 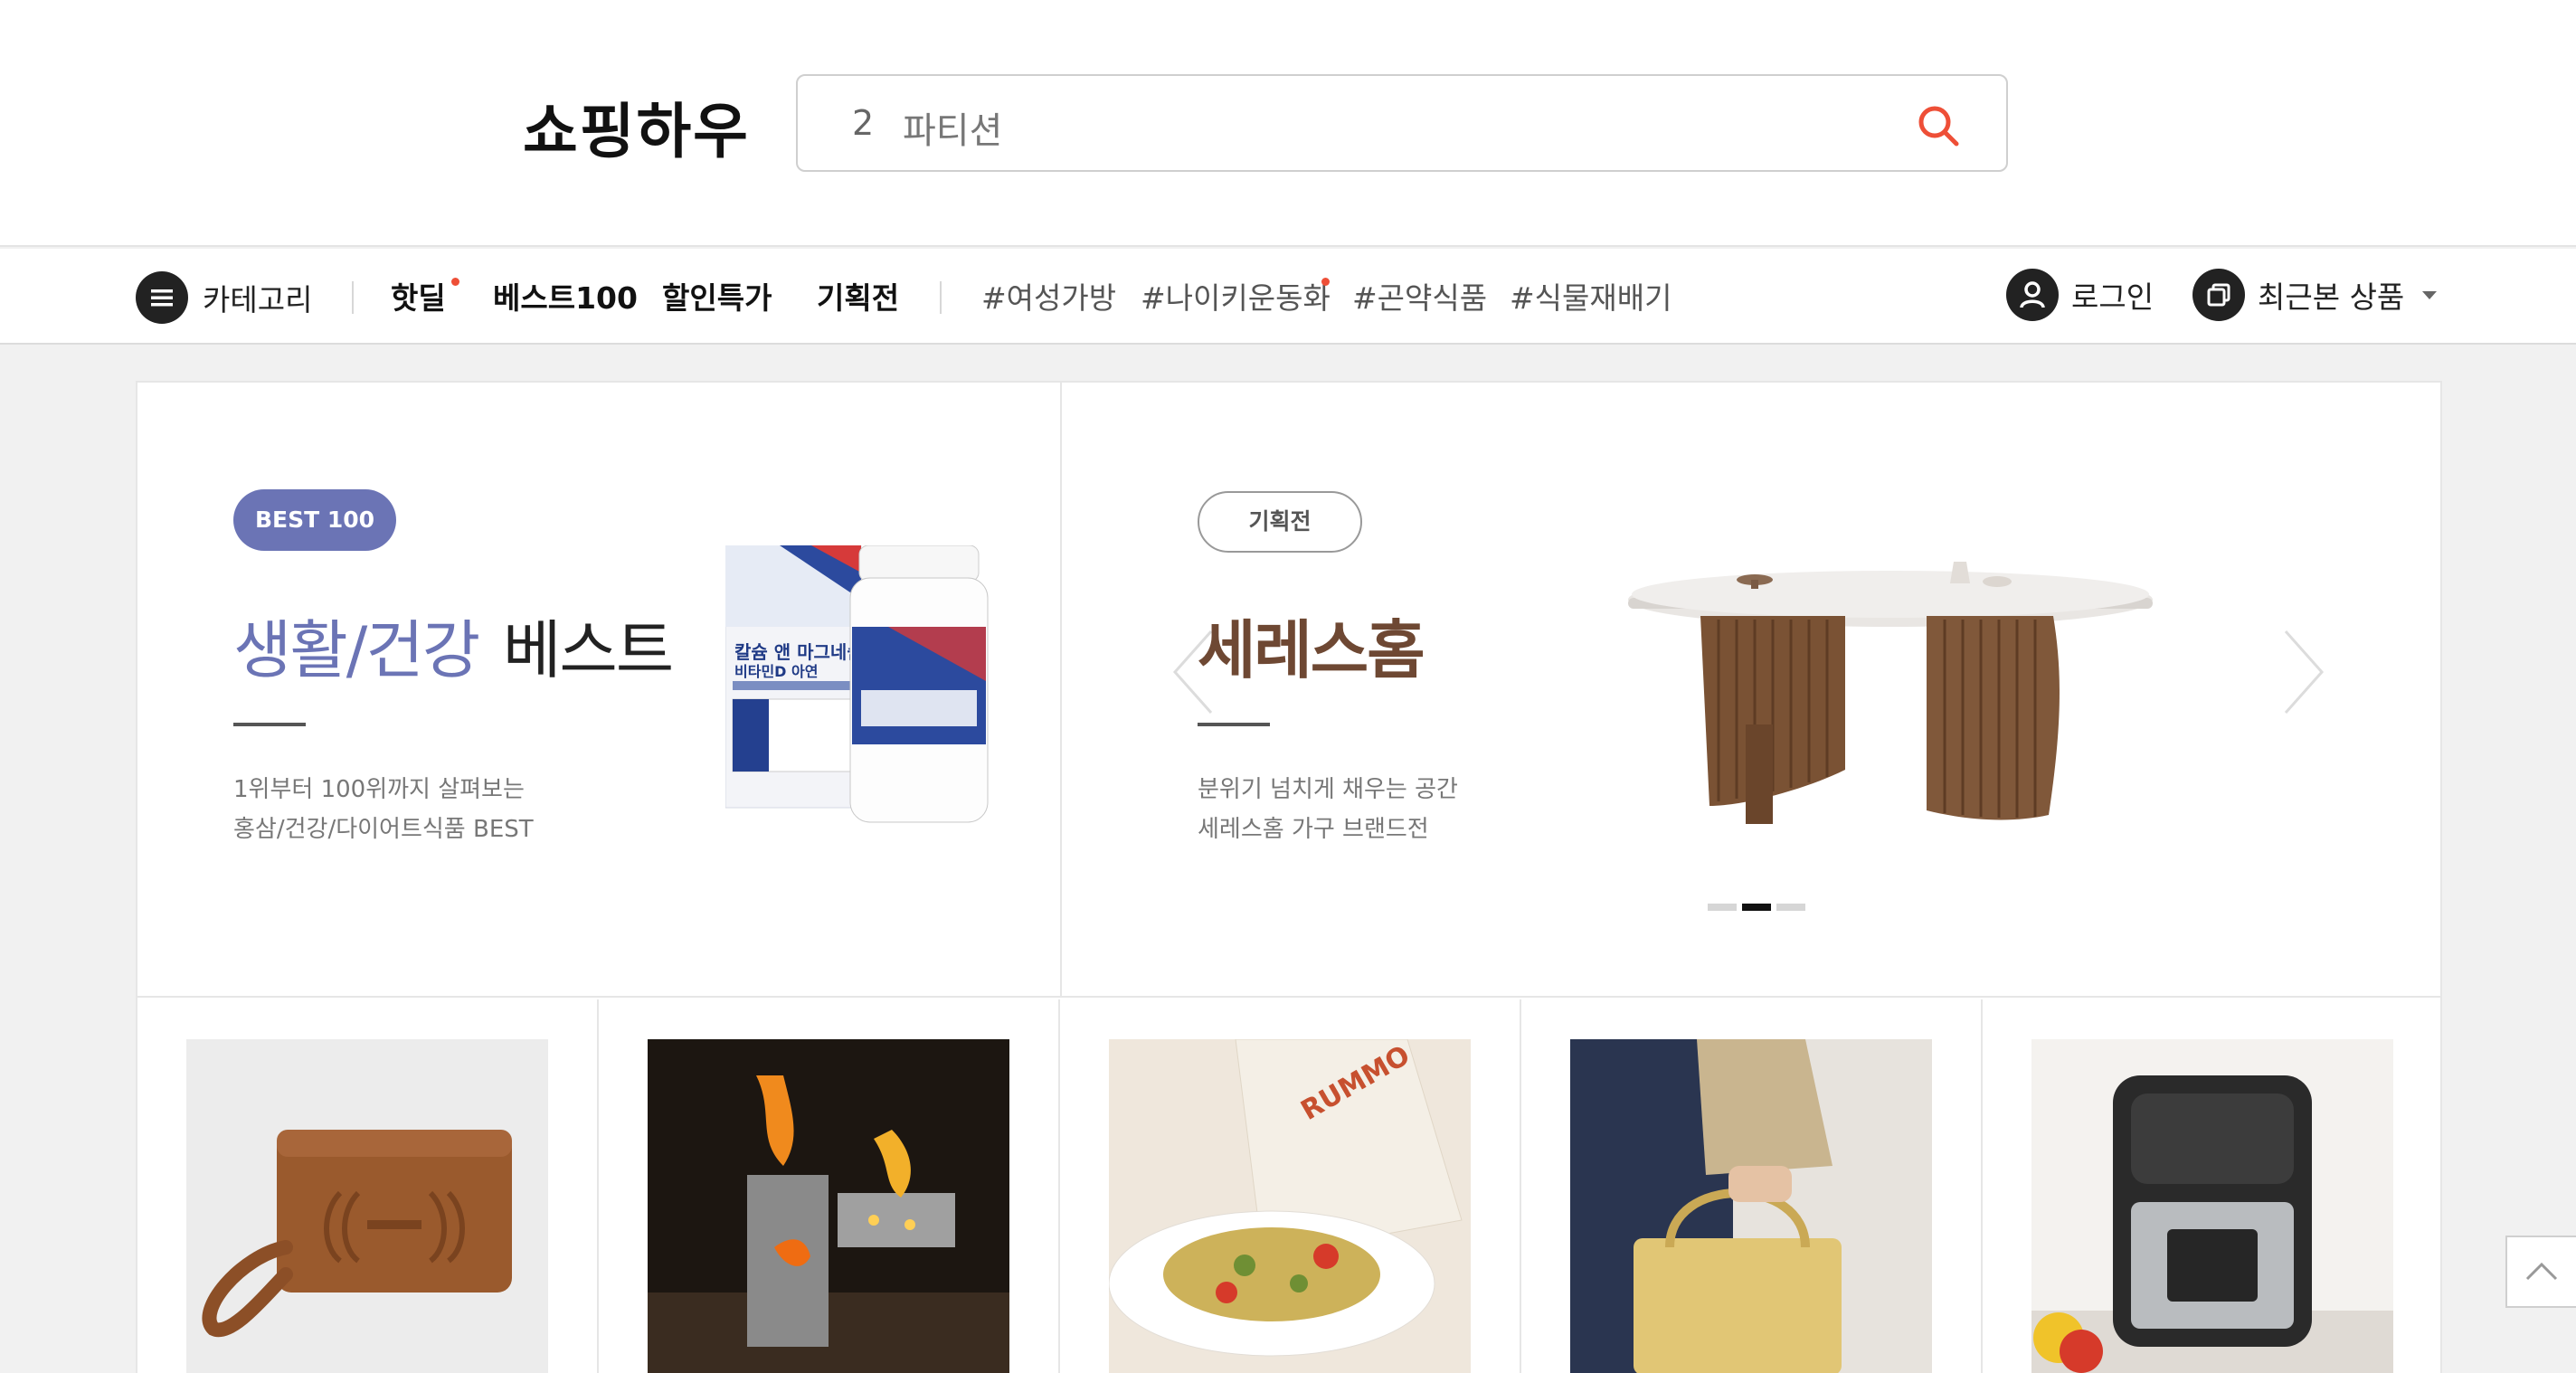 I want to click on search-keyword: 파티션, so click(x=953, y=127).